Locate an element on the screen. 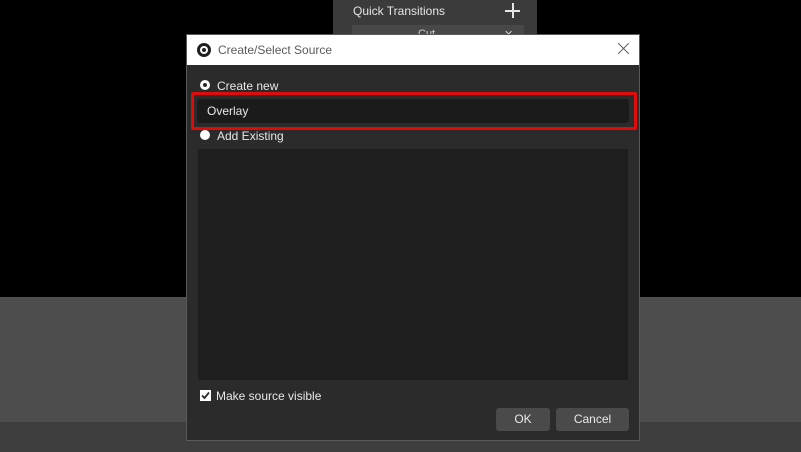 The image size is (801, 452). create-new-radio is located at coordinates (205, 85).